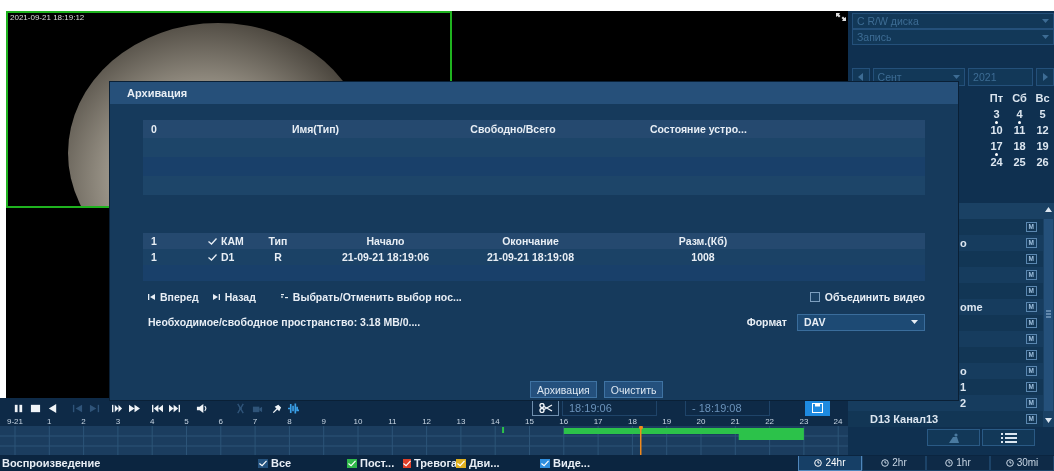 The image size is (1054, 471). Describe the element at coordinates (228, 257) in the screenshot. I see `table-cell: D1` at that location.